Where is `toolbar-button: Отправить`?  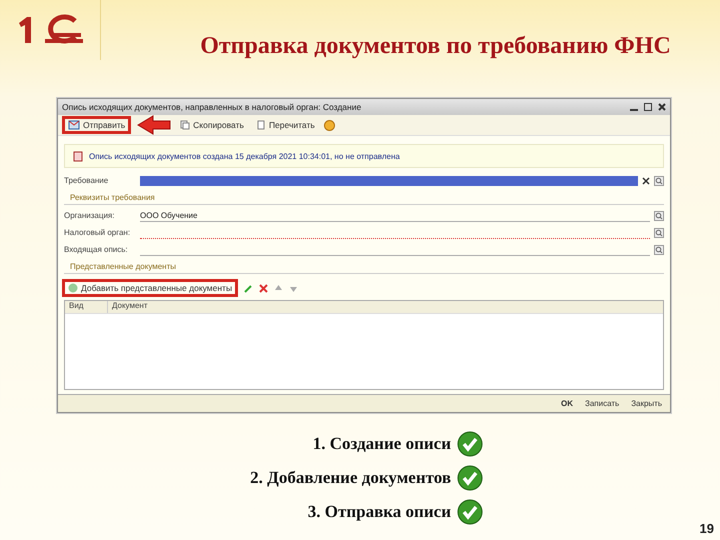
toolbar-button: Отправить is located at coordinates (97, 125).